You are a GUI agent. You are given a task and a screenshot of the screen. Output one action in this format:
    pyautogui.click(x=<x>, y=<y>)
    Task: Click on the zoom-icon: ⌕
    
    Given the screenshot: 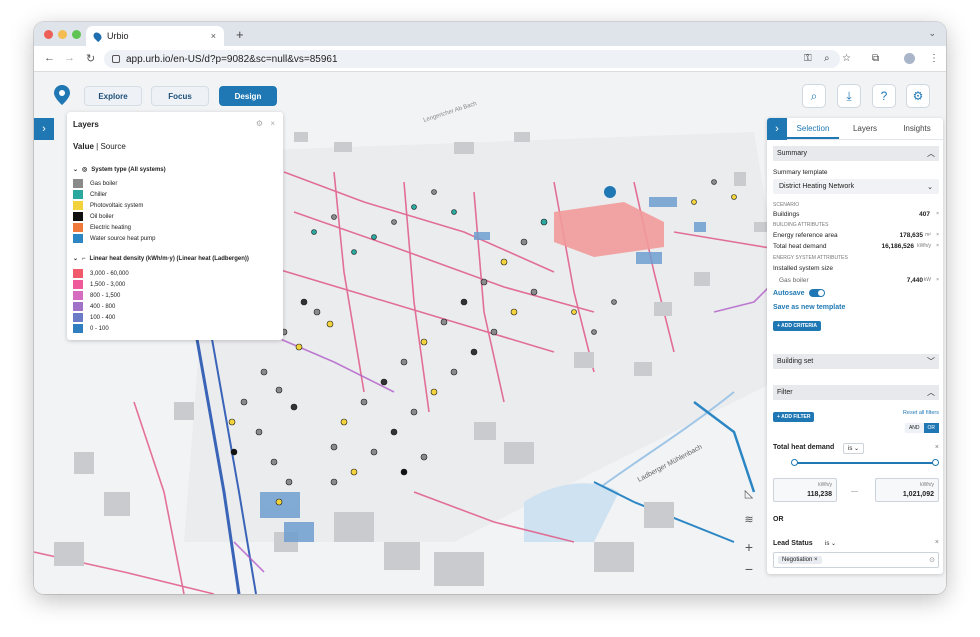 What is the action you would take?
    pyautogui.click(x=827, y=58)
    